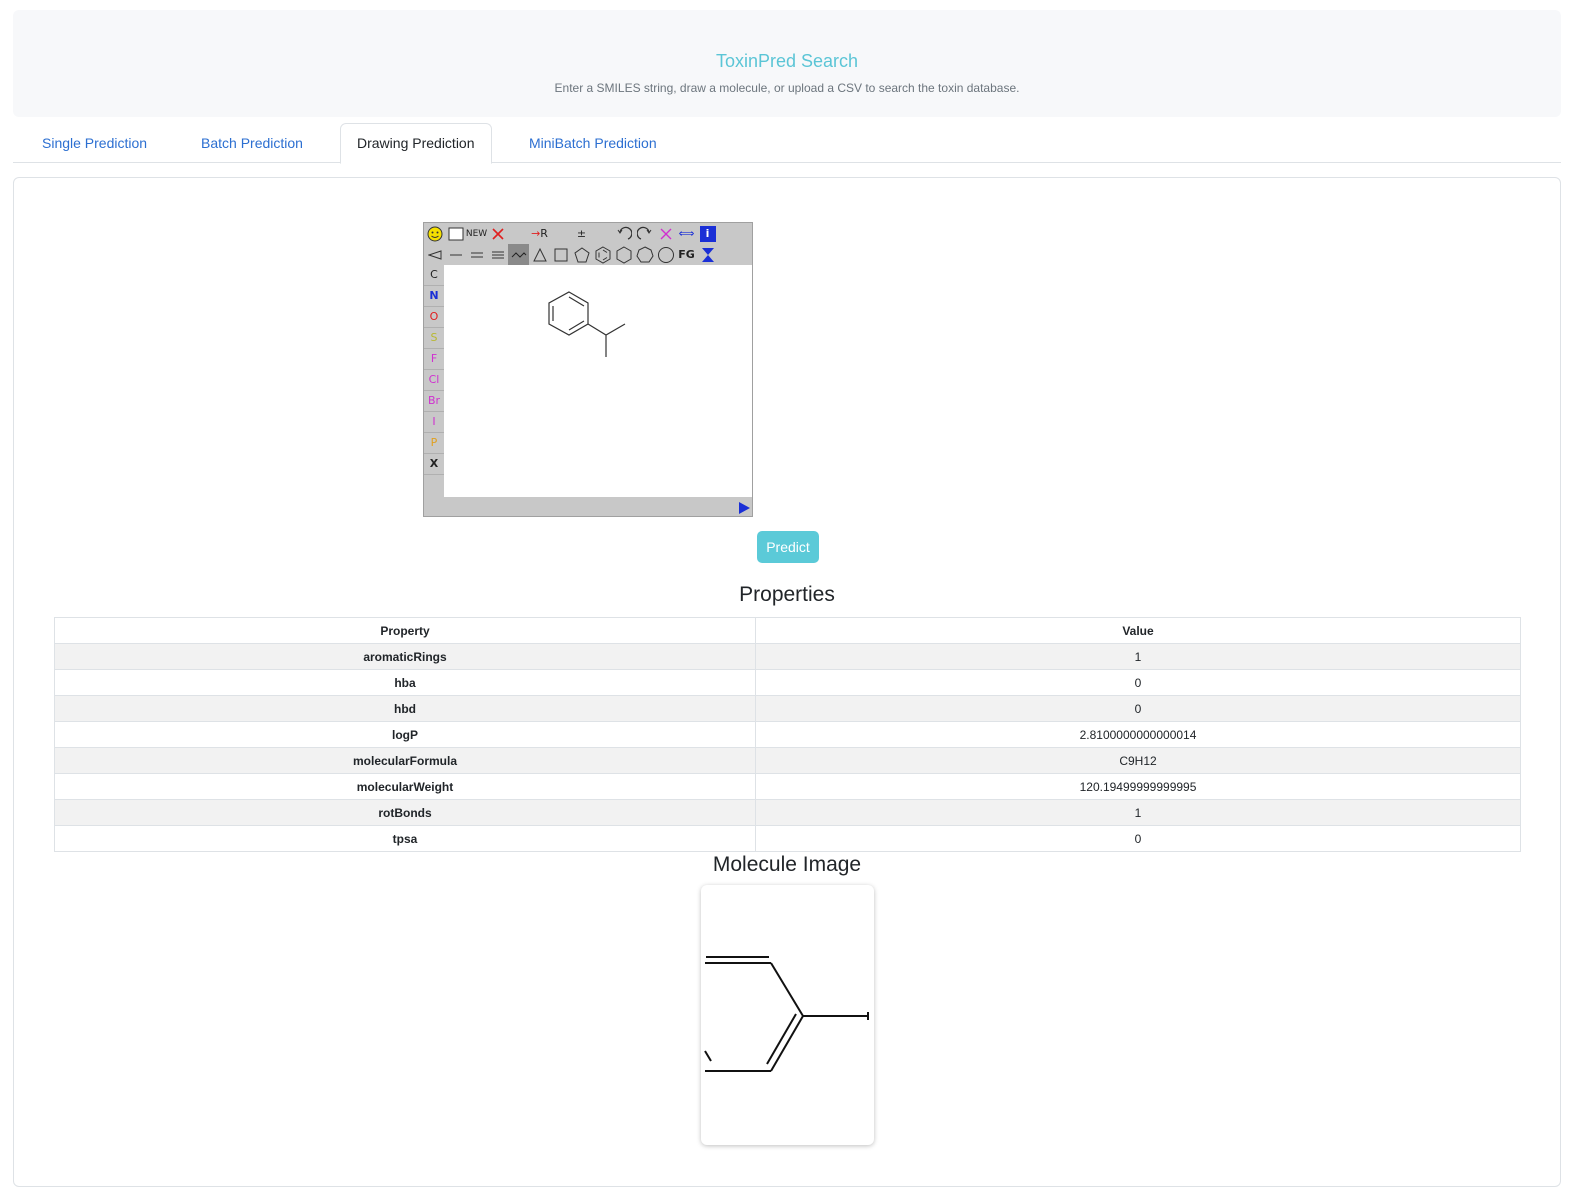 This screenshot has width=1580, height=1202. I want to click on tab-single-prediction: Single Prediction, so click(94, 143).